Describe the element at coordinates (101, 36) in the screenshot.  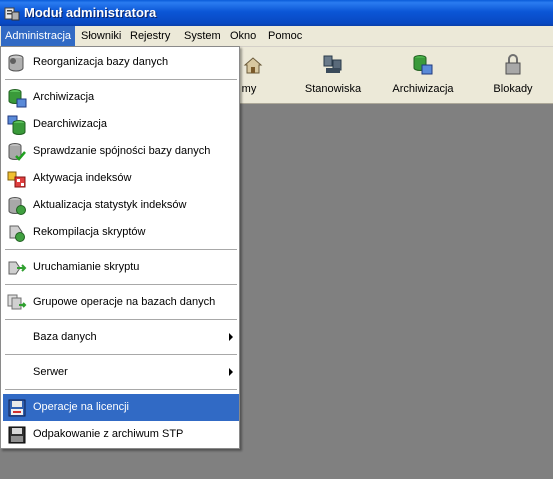
I see `menu-slowniki: Słowniki` at that location.